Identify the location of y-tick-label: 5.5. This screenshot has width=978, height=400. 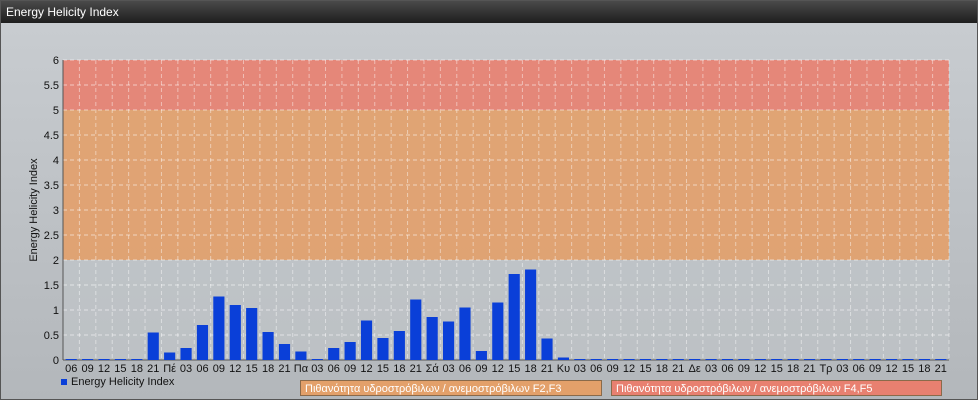
(51, 86).